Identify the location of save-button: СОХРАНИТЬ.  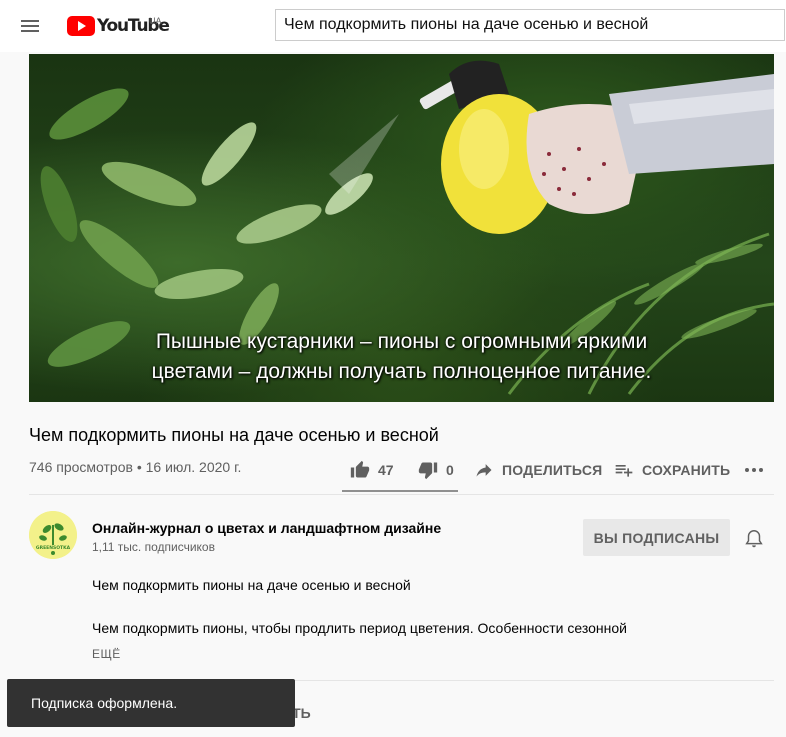
(672, 470).